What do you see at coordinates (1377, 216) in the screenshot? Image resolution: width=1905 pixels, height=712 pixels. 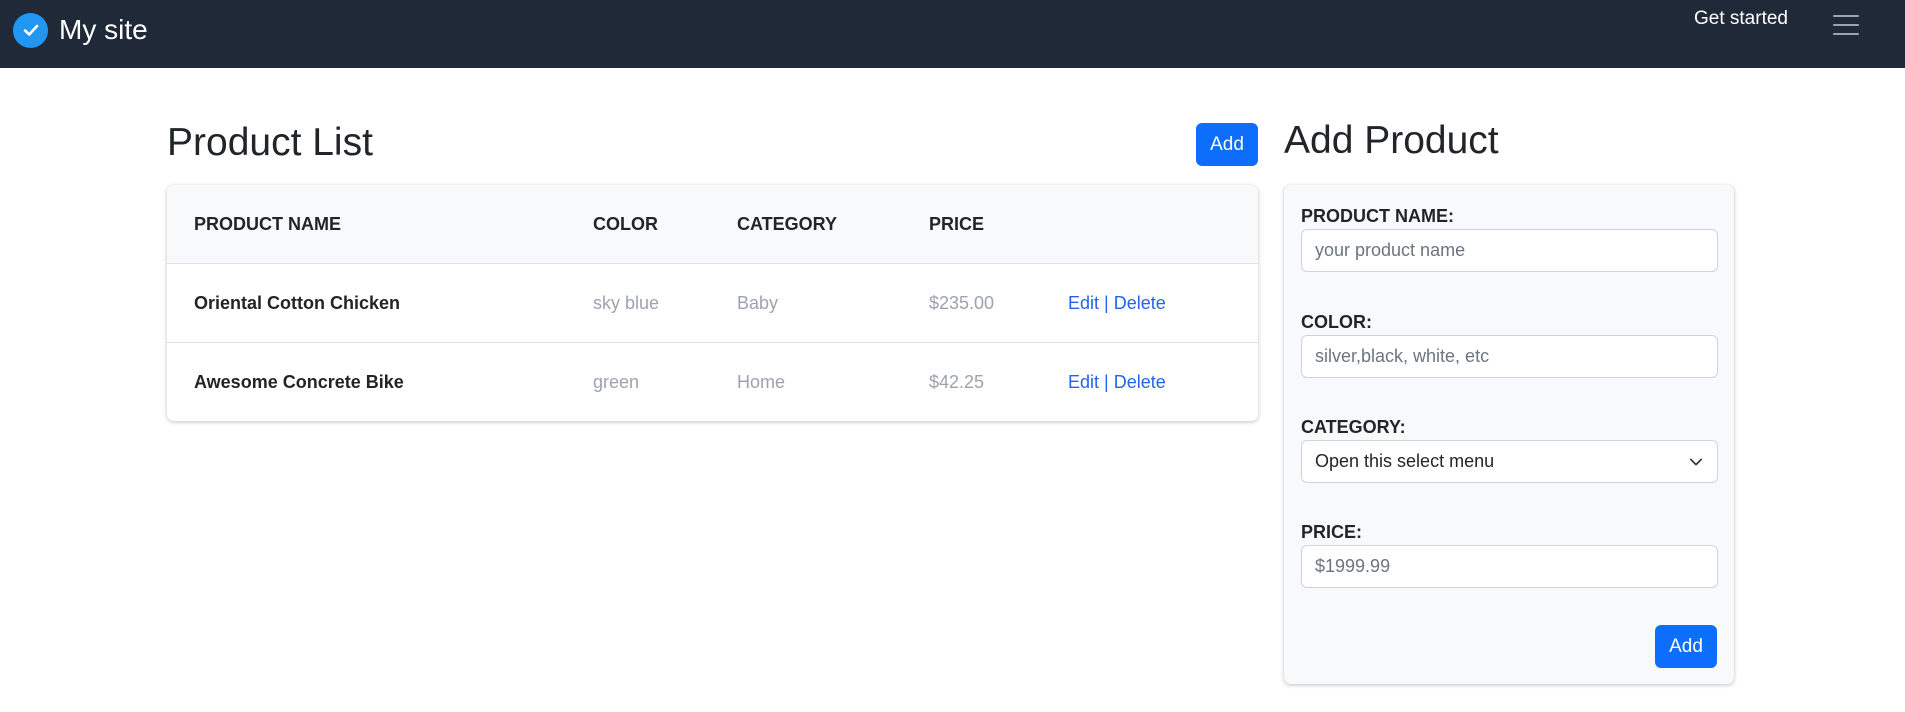 I see `product-name-label: PRODUCT NAME:` at bounding box center [1377, 216].